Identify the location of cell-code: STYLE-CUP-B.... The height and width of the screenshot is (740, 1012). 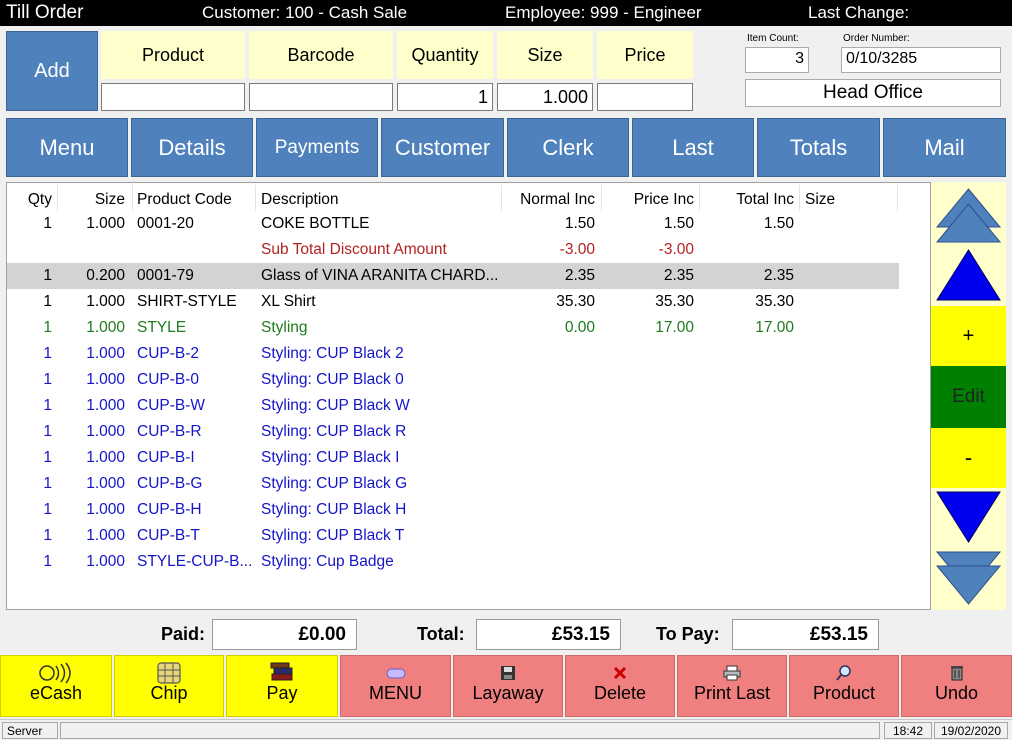
(195, 561).